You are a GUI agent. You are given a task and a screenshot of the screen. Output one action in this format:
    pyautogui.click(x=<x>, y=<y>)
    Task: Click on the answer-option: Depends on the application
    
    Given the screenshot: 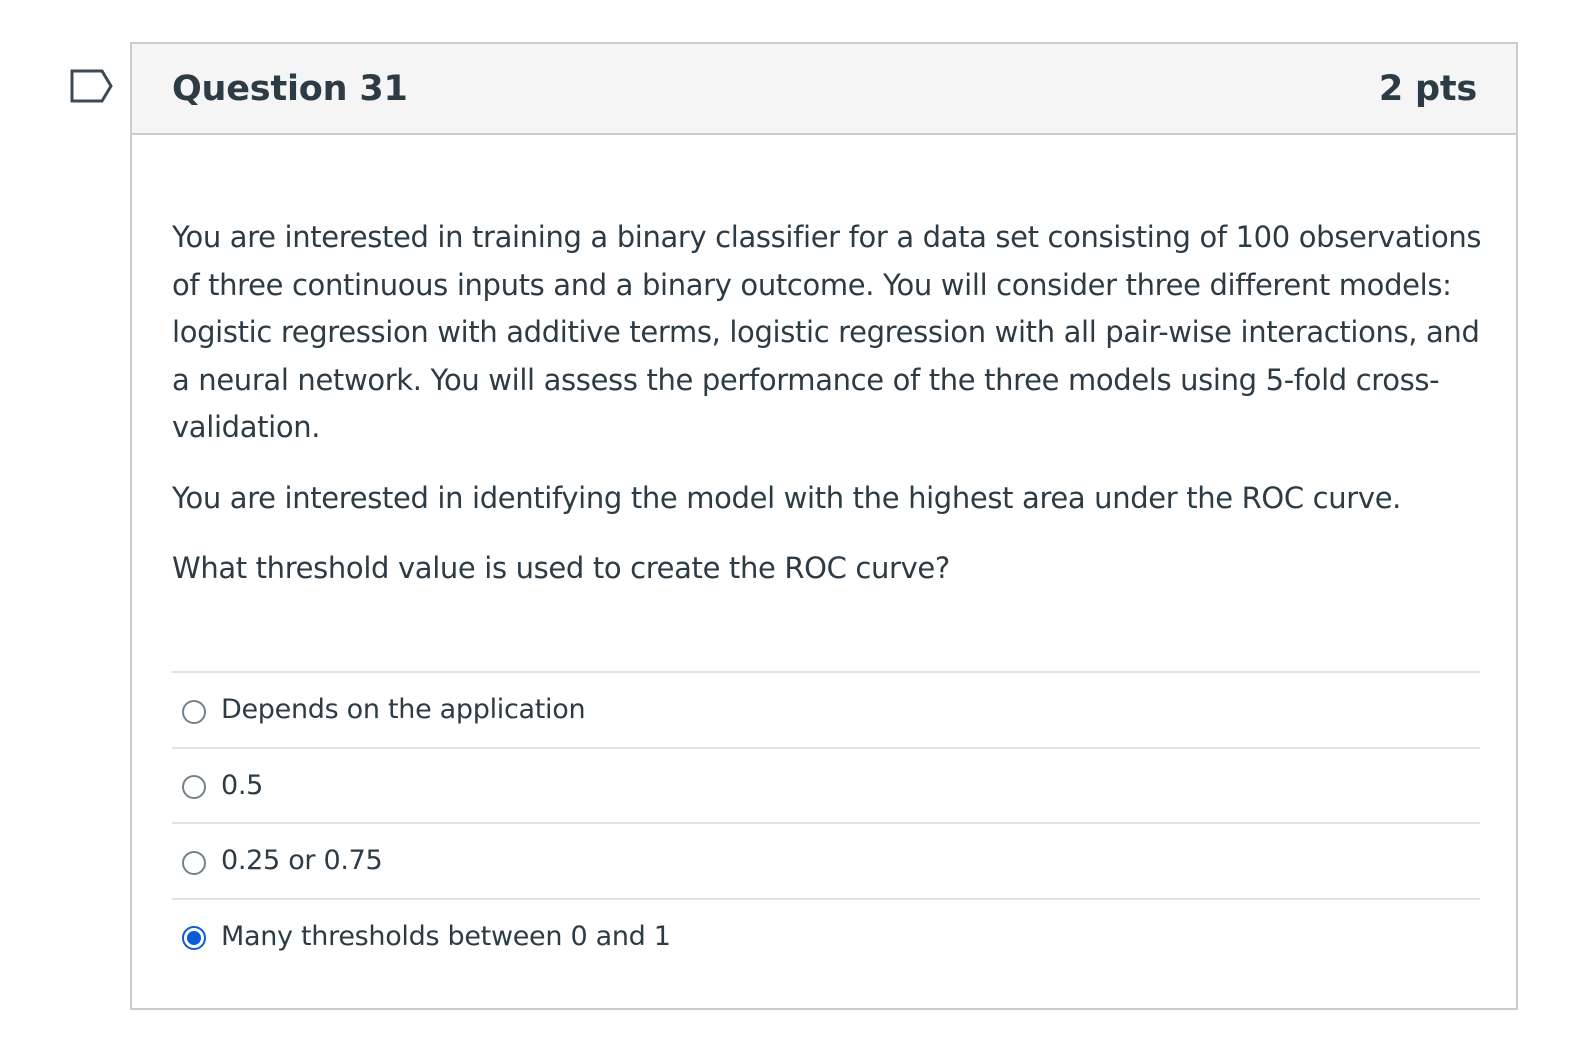 What is the action you would take?
    pyautogui.click(x=826, y=709)
    